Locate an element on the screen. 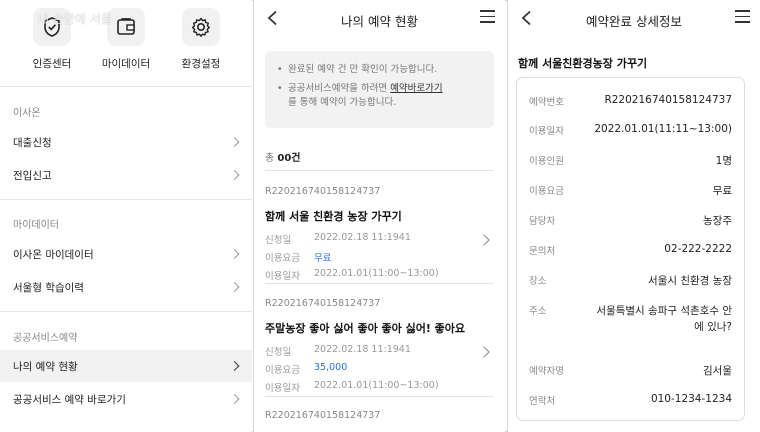 The image size is (760, 432). header: 나의 예약 현황 is located at coordinates (379, 18).